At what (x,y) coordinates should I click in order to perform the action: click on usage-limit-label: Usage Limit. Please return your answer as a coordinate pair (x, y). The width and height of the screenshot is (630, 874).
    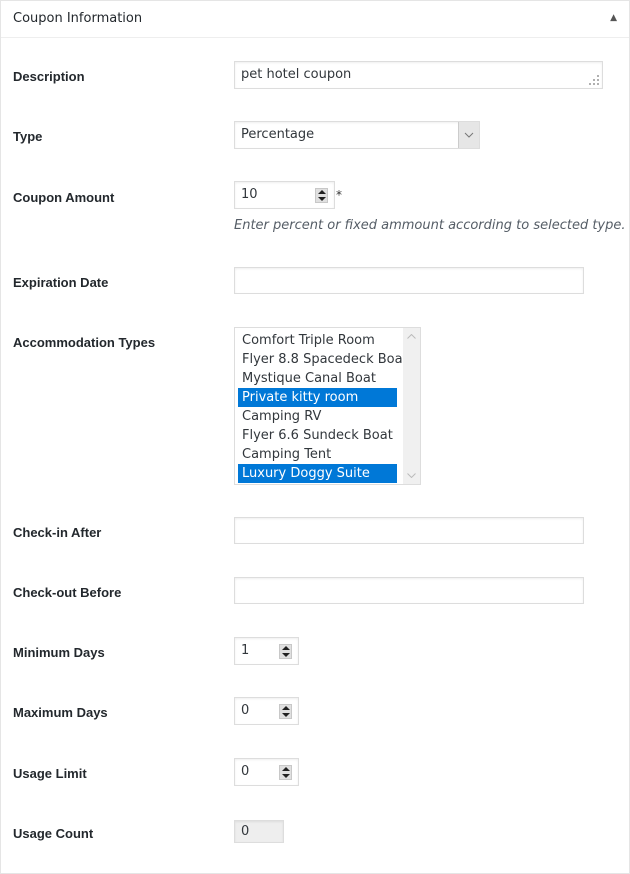
    Looking at the image, I should click on (50, 773).